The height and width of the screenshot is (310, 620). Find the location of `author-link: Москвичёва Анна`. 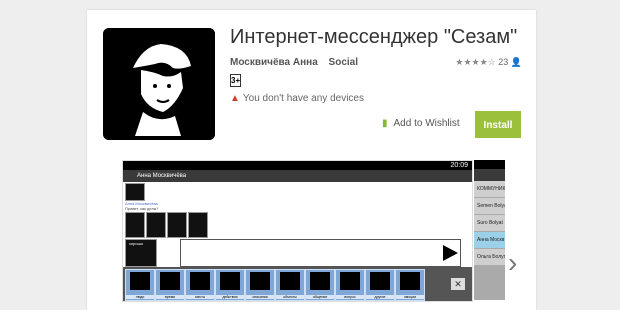

author-link: Москвичёва Анна is located at coordinates (274, 62).